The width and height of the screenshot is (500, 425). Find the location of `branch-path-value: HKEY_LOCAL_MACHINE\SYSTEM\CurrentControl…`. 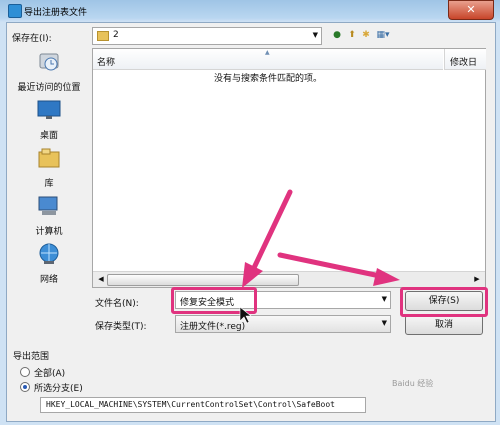

branch-path-value: HKEY_LOCAL_MACHINE\SYSTEM\CurrentControl… is located at coordinates (190, 404).